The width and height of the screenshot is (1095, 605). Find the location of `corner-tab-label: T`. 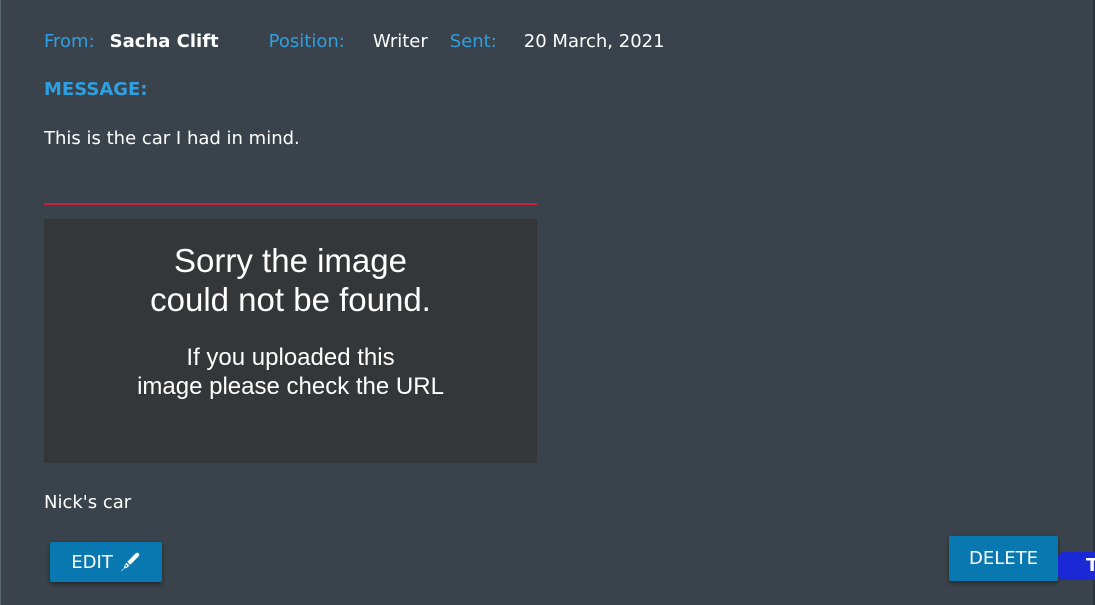

corner-tab-label: T is located at coordinates (1090, 565).